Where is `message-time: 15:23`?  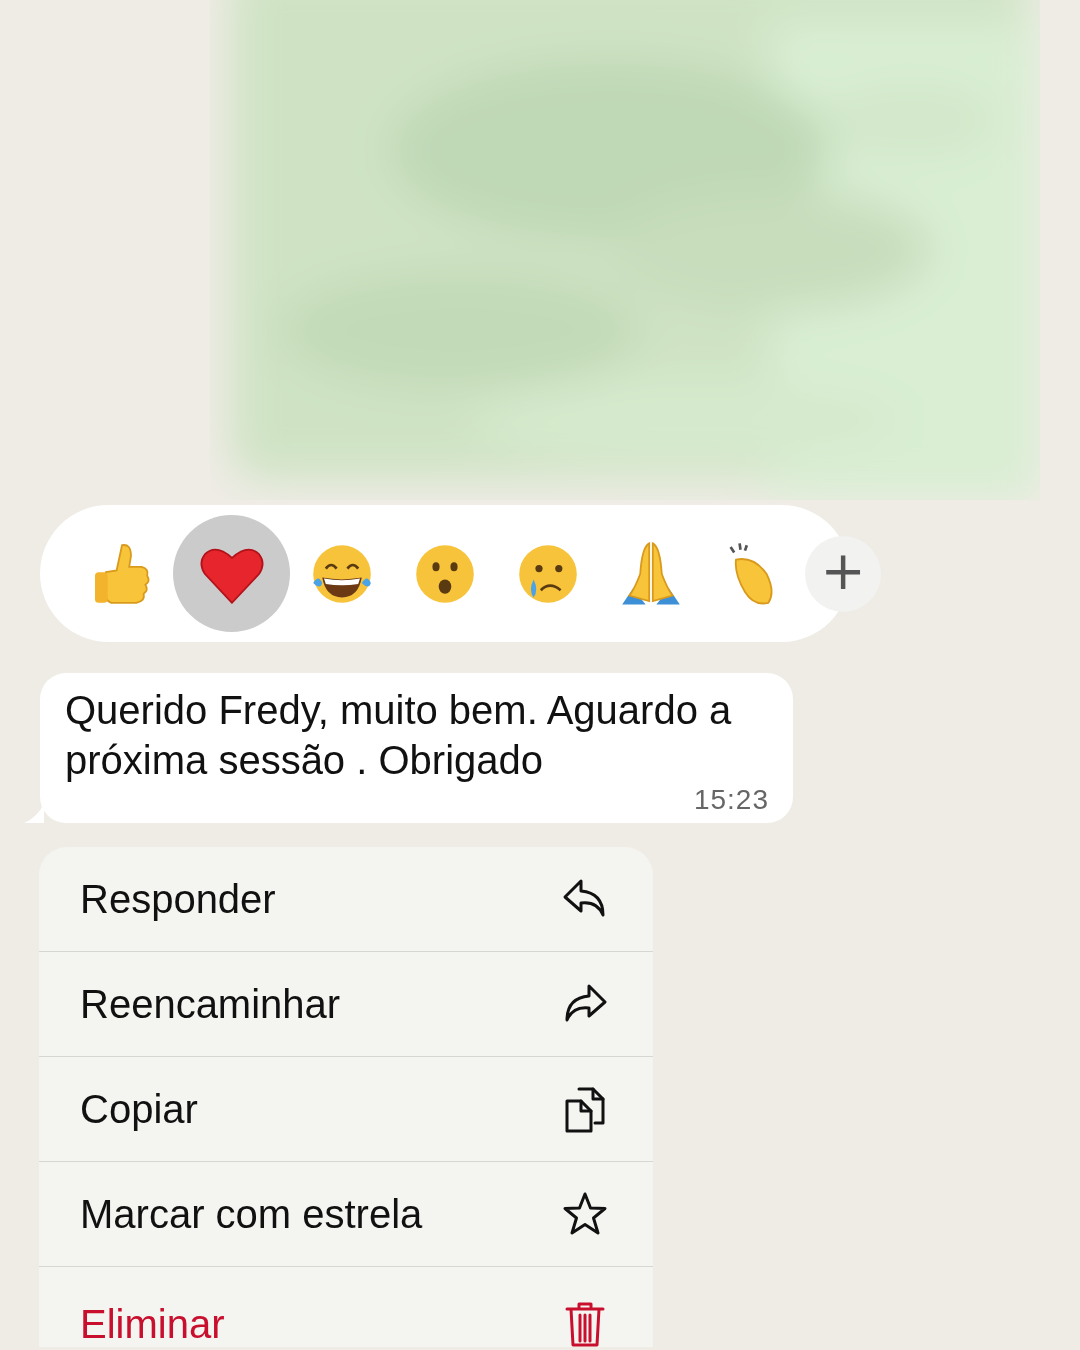 message-time: 15:23 is located at coordinates (731, 800).